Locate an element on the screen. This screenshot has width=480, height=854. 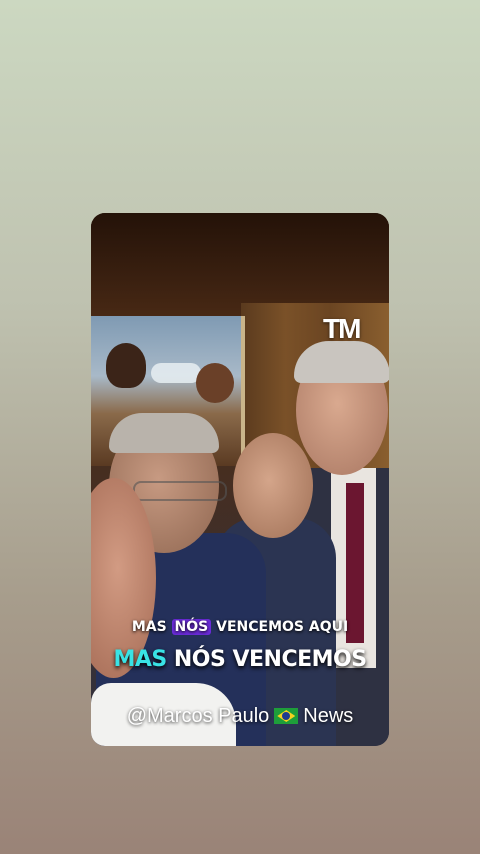
caption-text: VENCEMOS AQUI is located at coordinates (280, 627).